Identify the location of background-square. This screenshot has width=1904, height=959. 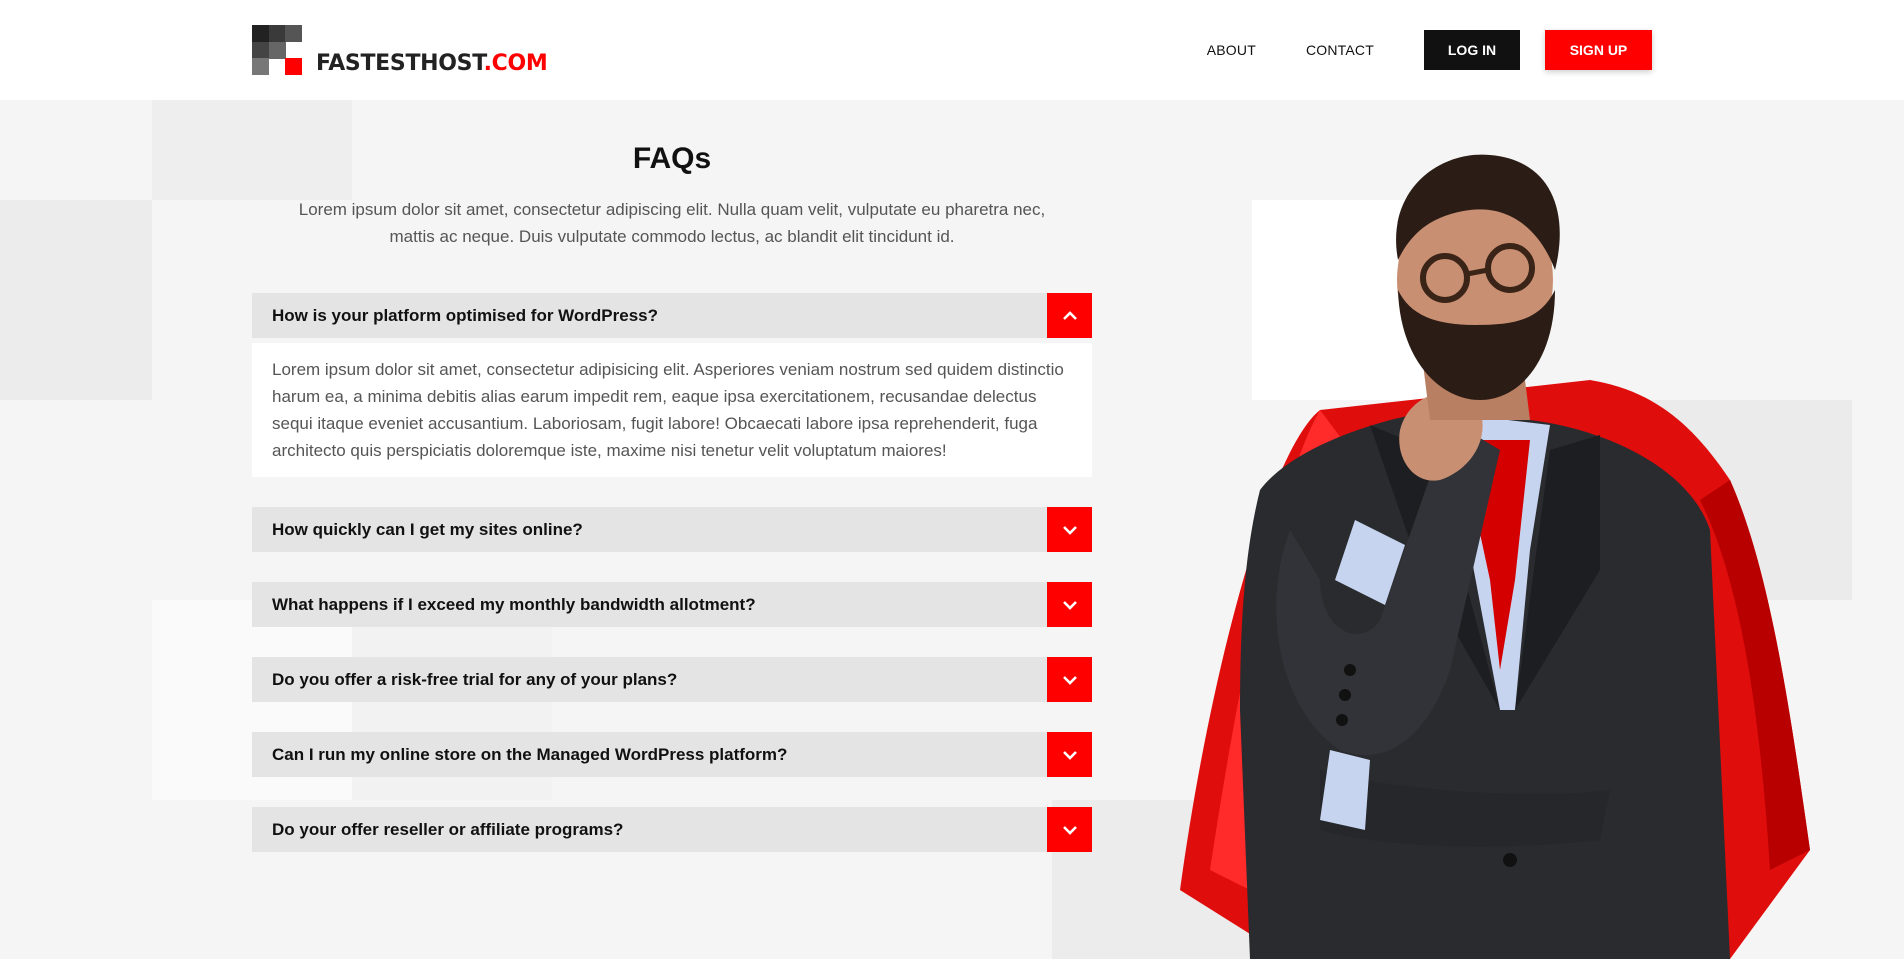
(76, 300).